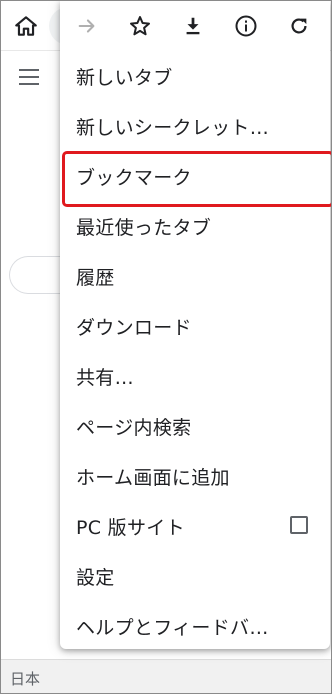 Image resolution: width=332 pixels, height=694 pixels. Describe the element at coordinates (130, 527) in the screenshot. I see `menu-item-label: PC 版サイト` at that location.